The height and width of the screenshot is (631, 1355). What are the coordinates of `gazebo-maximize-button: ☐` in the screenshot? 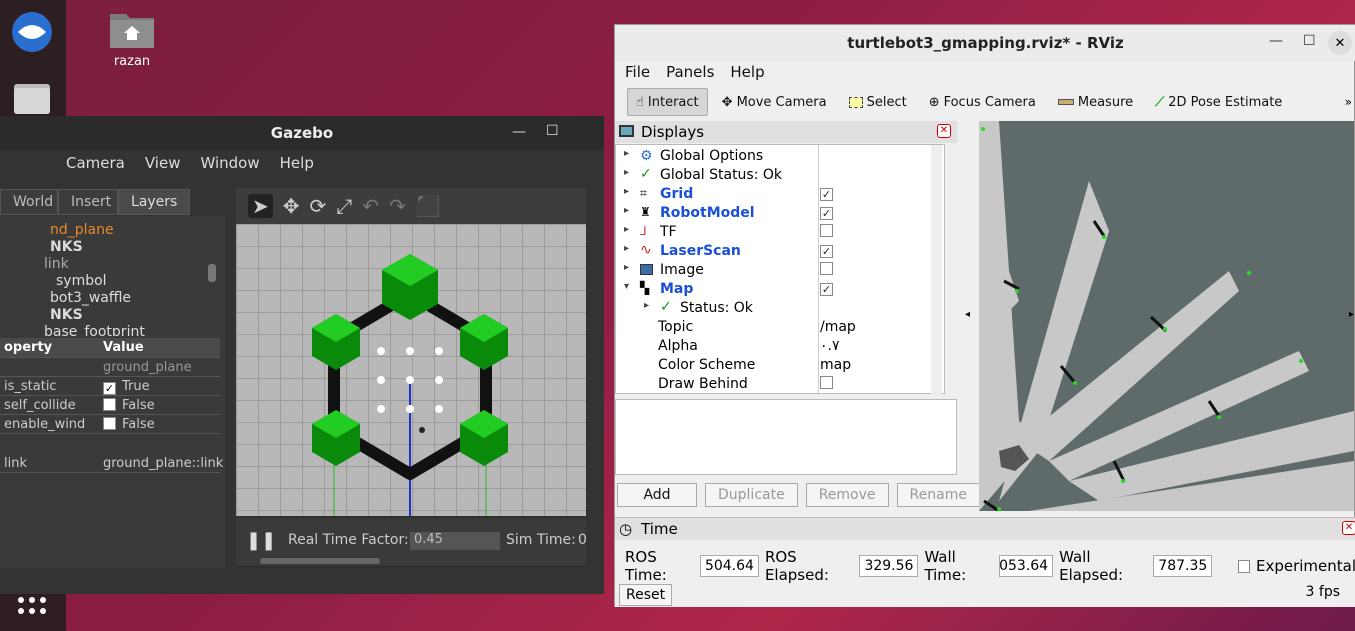 It's located at (552, 131).